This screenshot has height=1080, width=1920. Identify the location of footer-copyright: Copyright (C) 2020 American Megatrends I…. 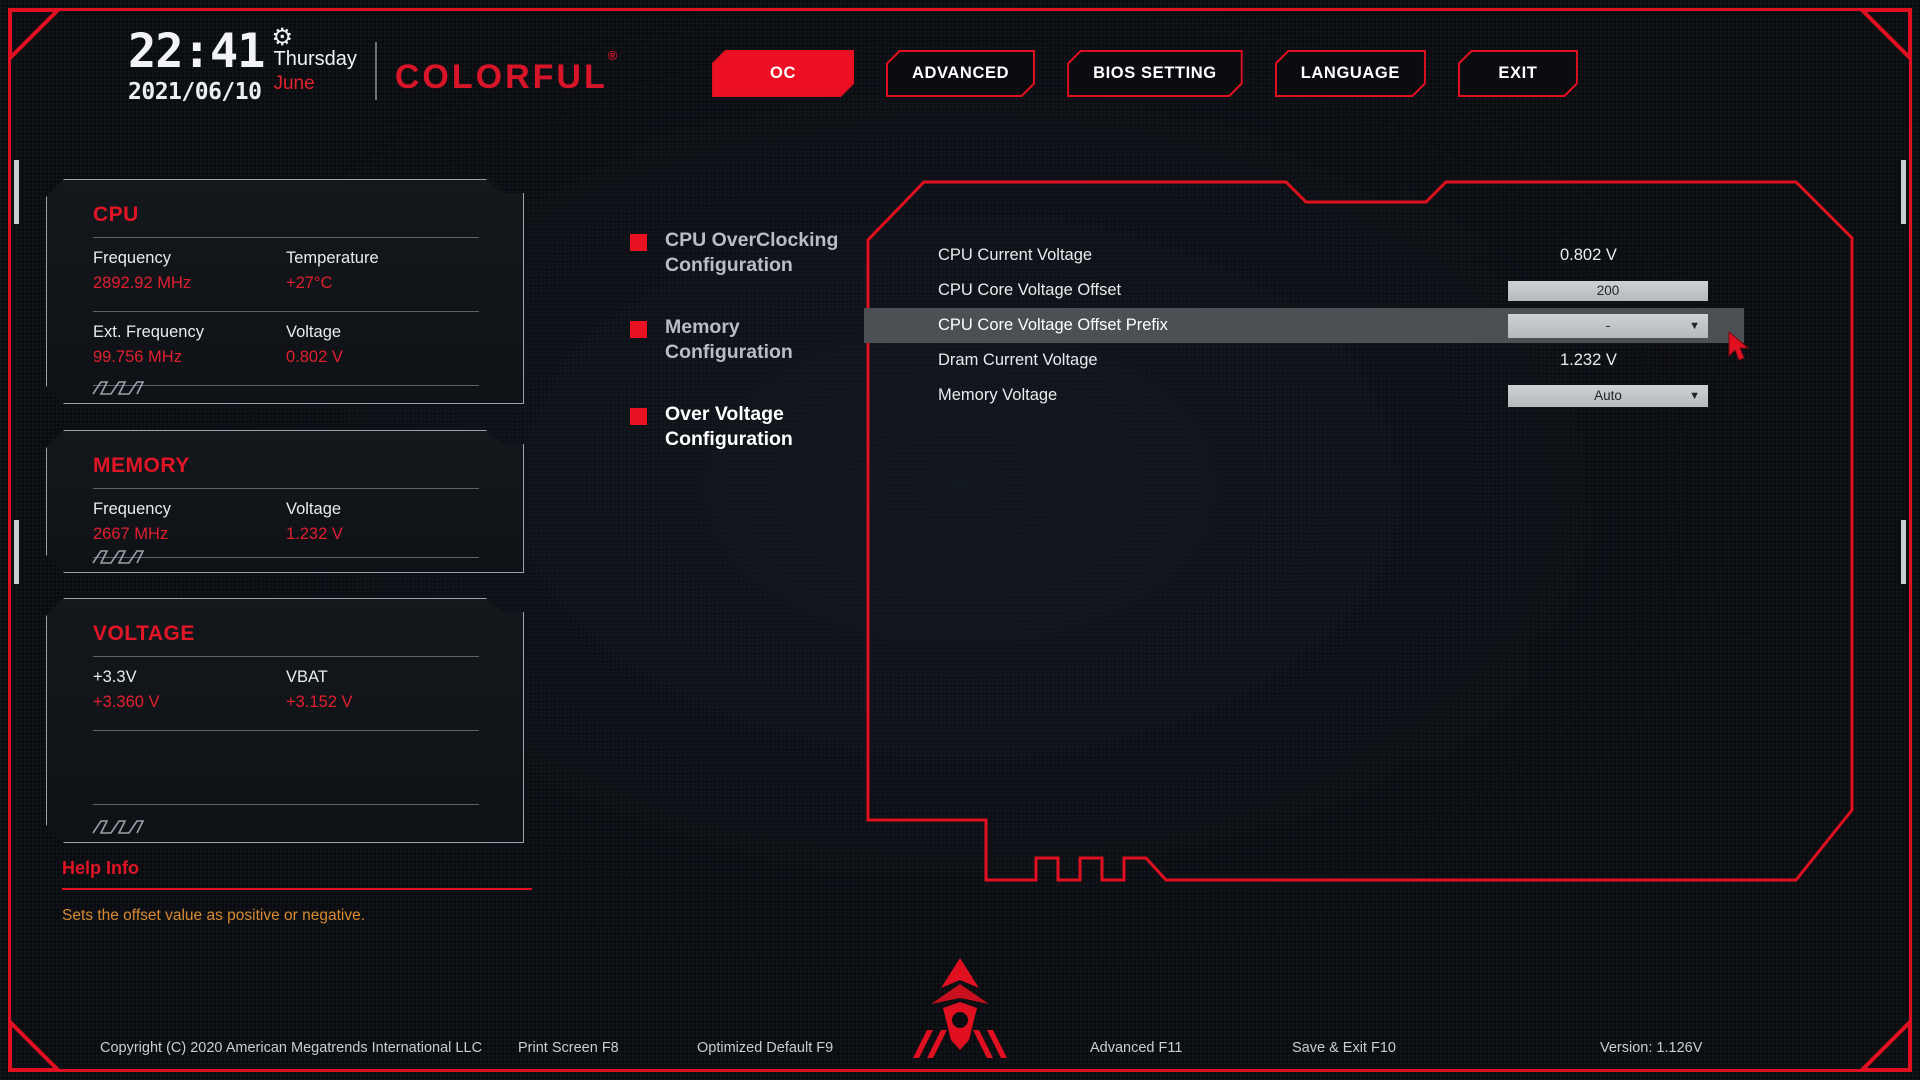
(291, 1048).